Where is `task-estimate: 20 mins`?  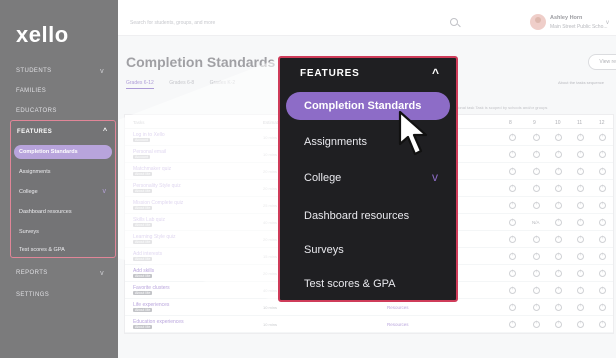 task-estimate: 20 mins is located at coordinates (270, 188).